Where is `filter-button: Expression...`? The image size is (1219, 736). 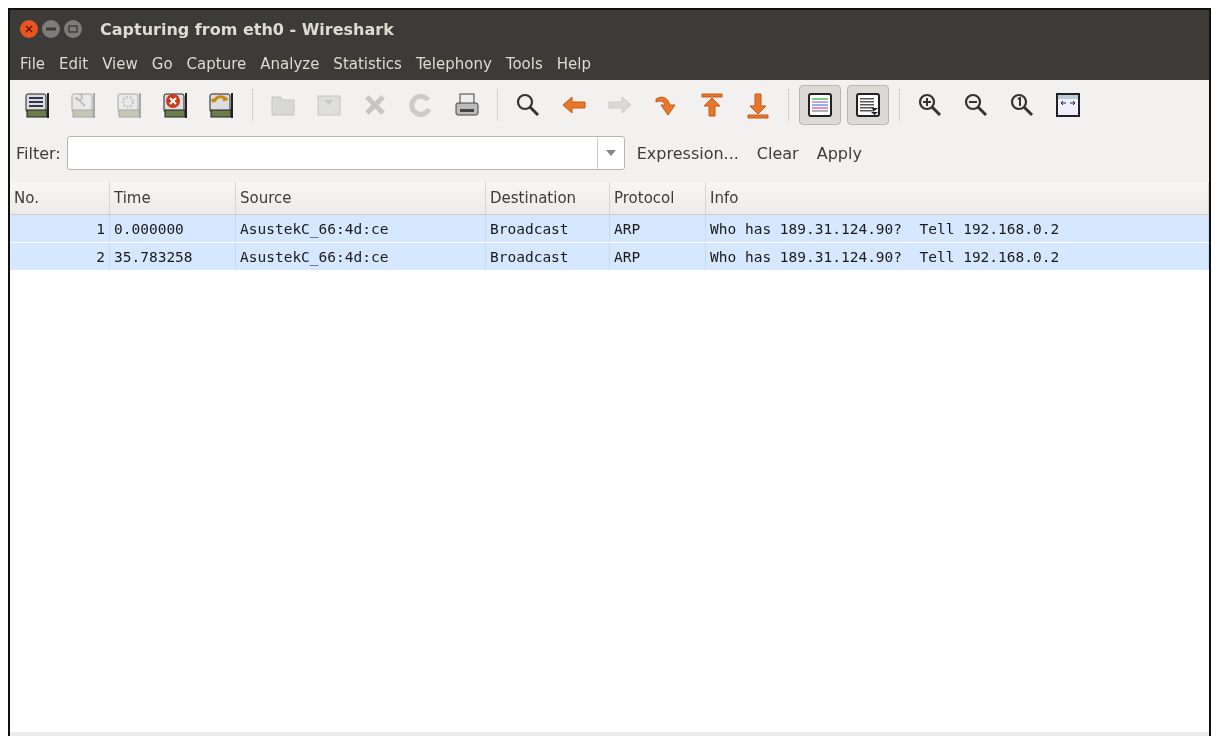
filter-button: Expression... is located at coordinates (687, 153).